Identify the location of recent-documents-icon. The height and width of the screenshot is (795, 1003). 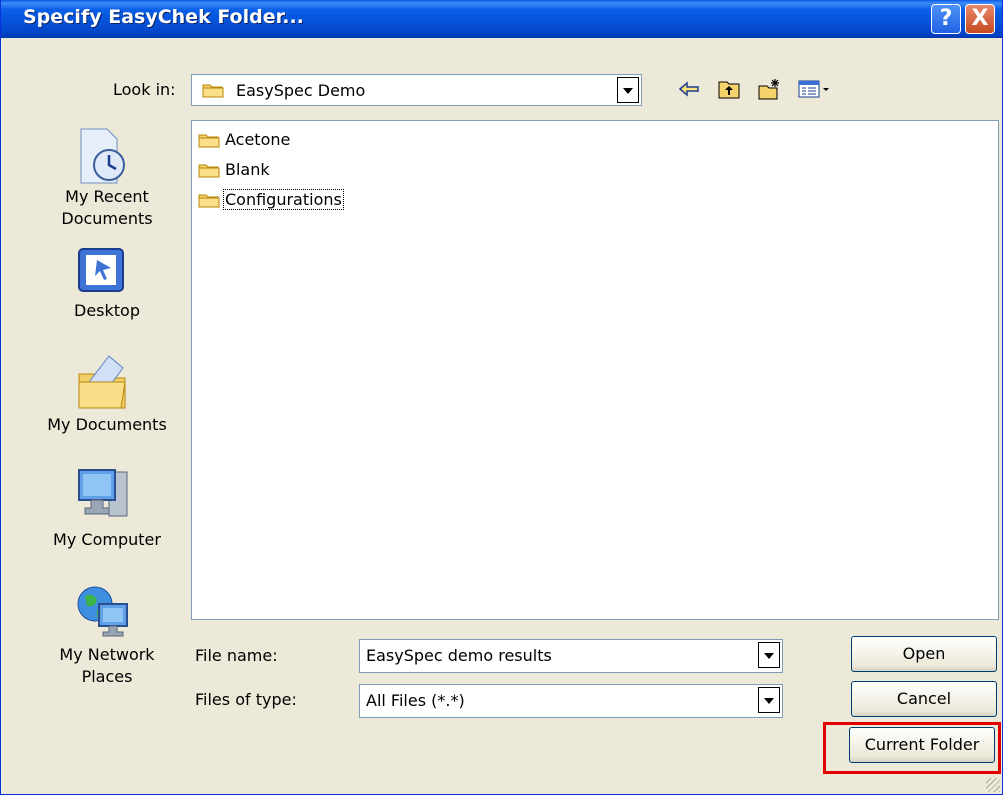
(102, 156).